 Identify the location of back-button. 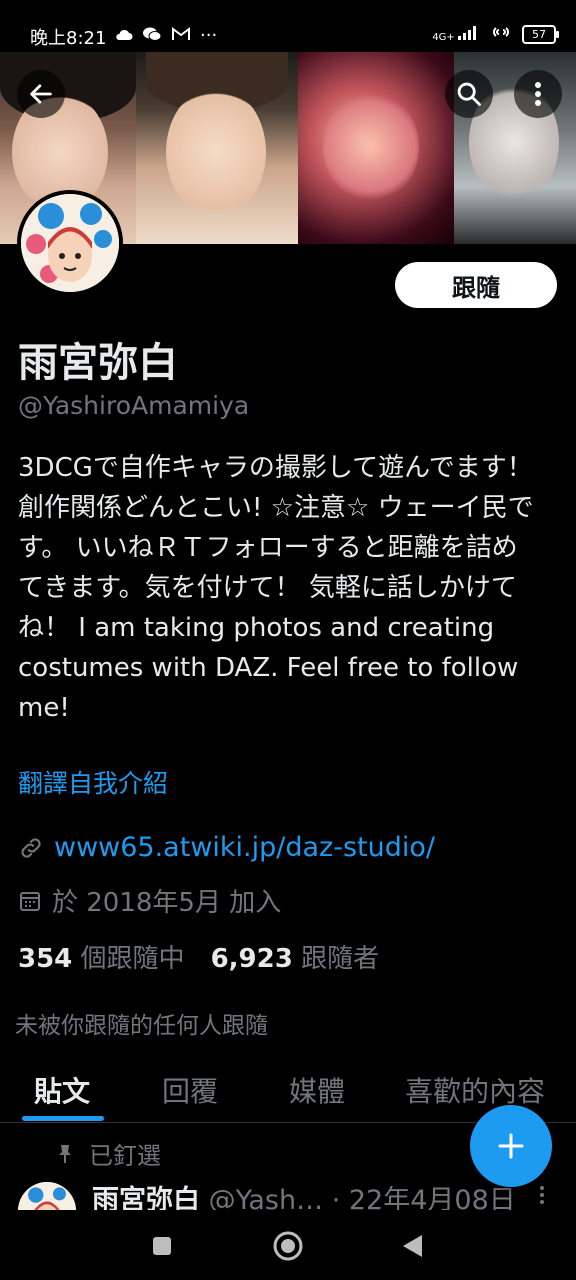
(41, 94).